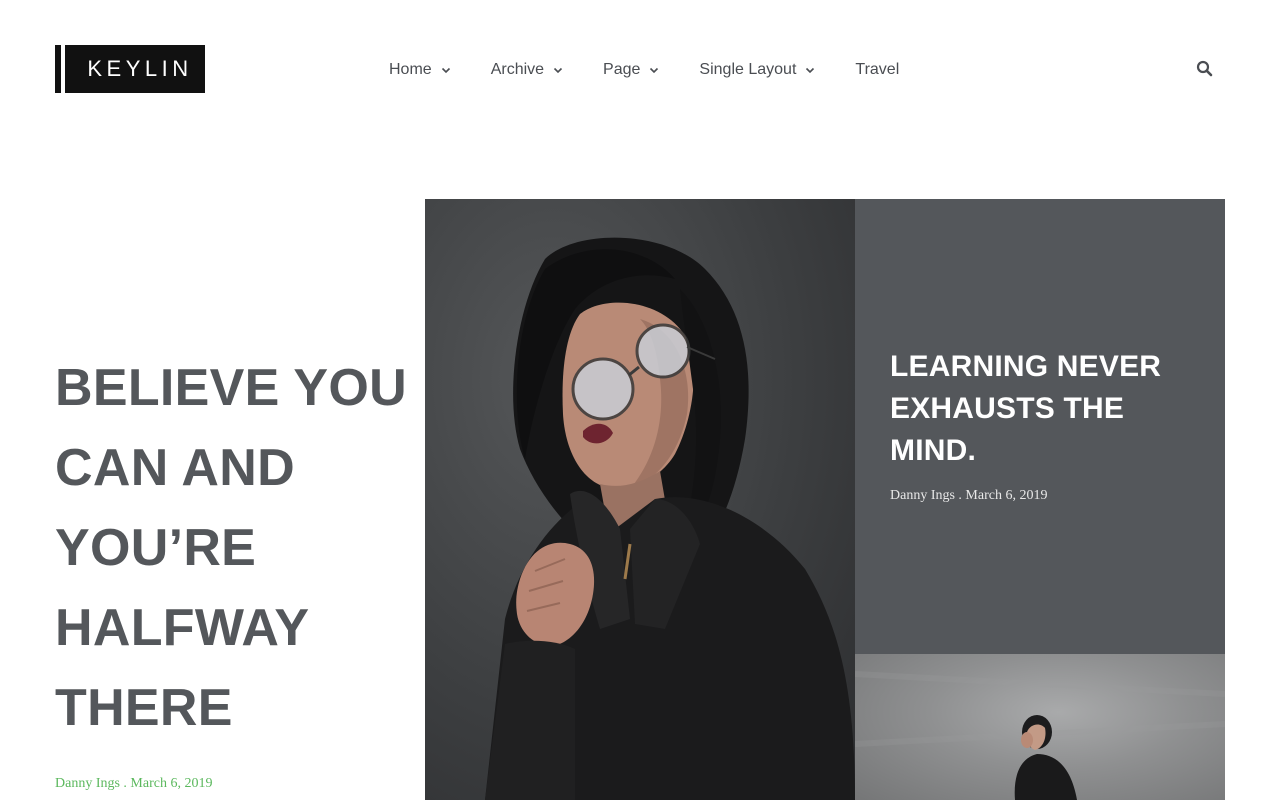  I want to click on logo-bar, so click(63, 69).